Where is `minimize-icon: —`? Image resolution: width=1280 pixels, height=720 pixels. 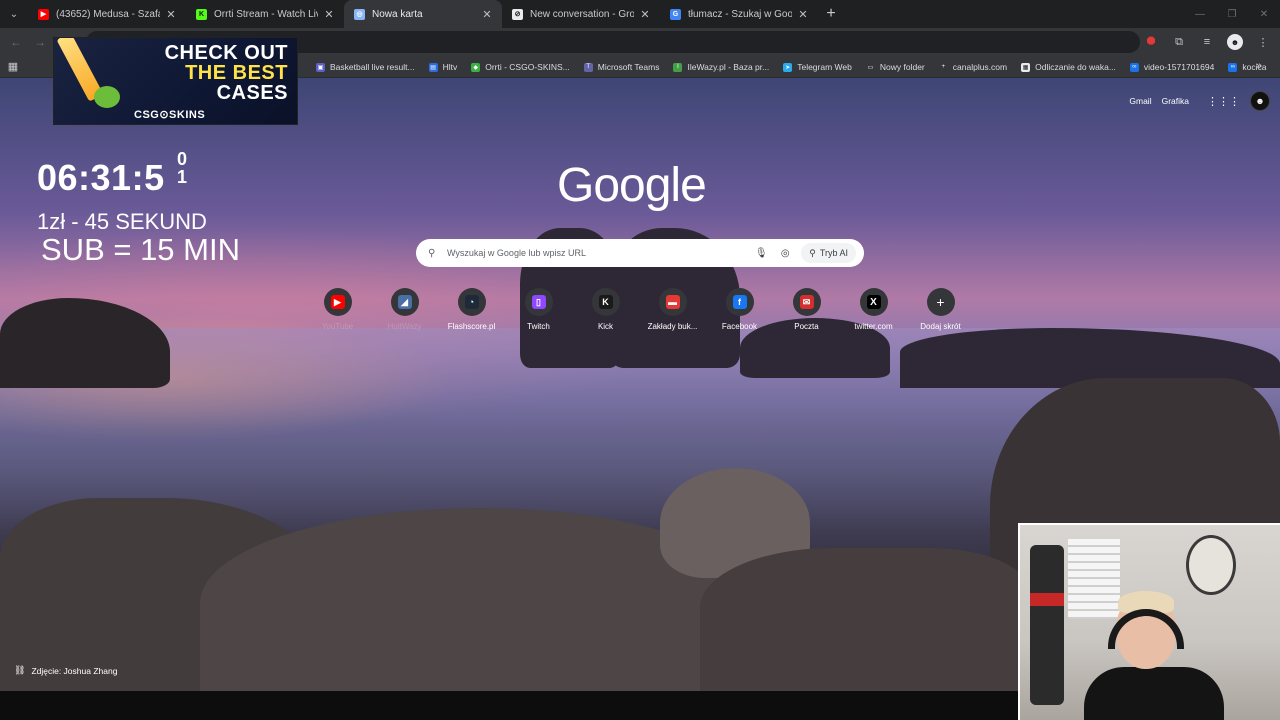 minimize-icon: — is located at coordinates (1200, 14).